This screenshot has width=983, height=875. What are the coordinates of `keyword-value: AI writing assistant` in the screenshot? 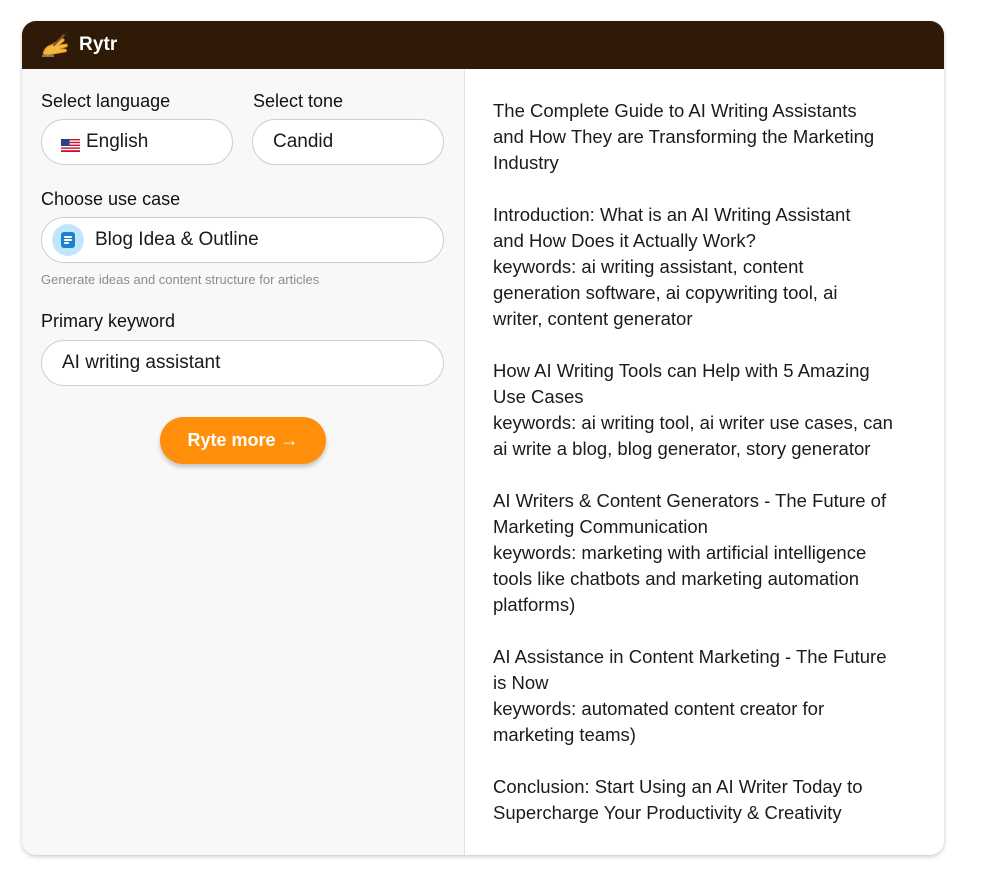 It's located at (141, 362).